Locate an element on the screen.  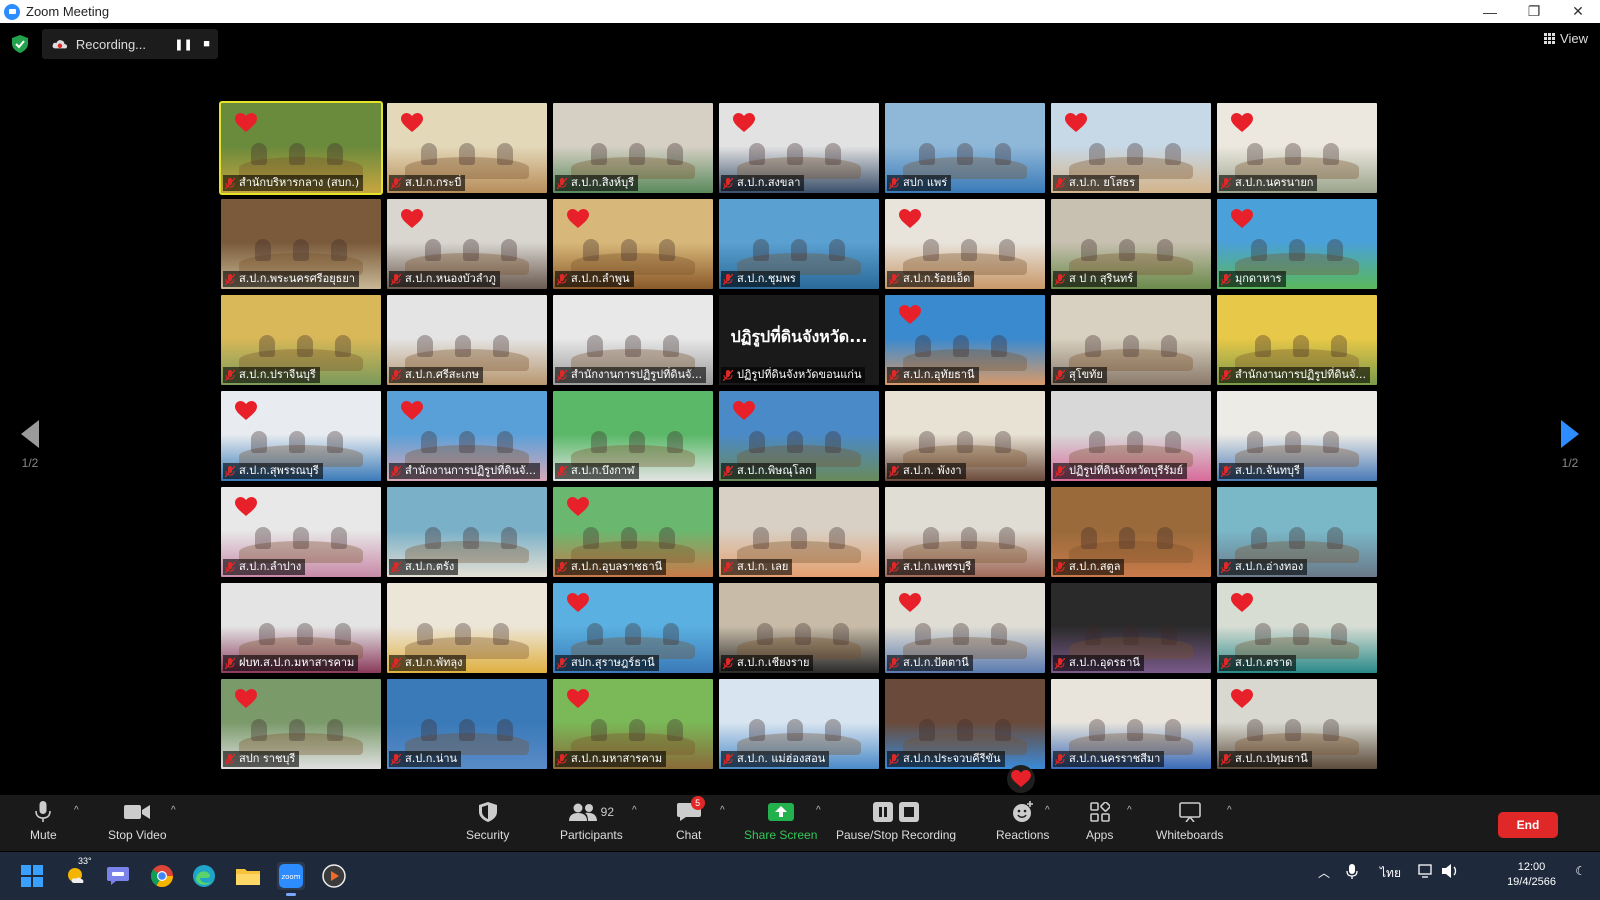
clock-time: 12:00 is located at coordinates (1531, 867).